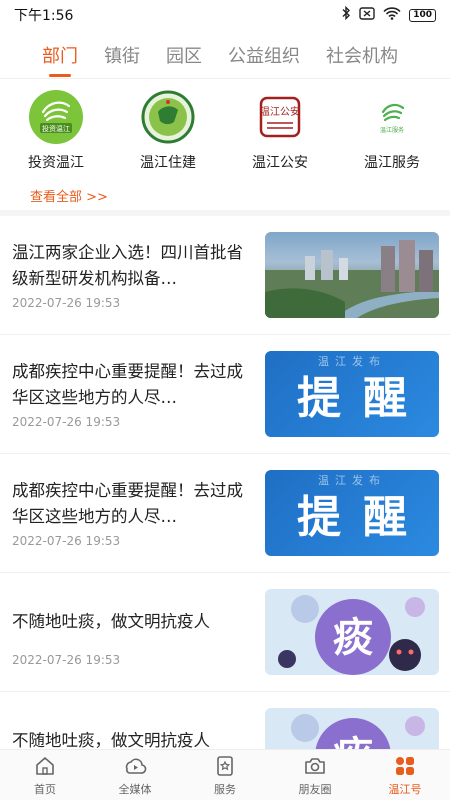  I want to click on bottom-nav: 首页 全媒体 服务 朋友圈 温江号, so click(225, 774).